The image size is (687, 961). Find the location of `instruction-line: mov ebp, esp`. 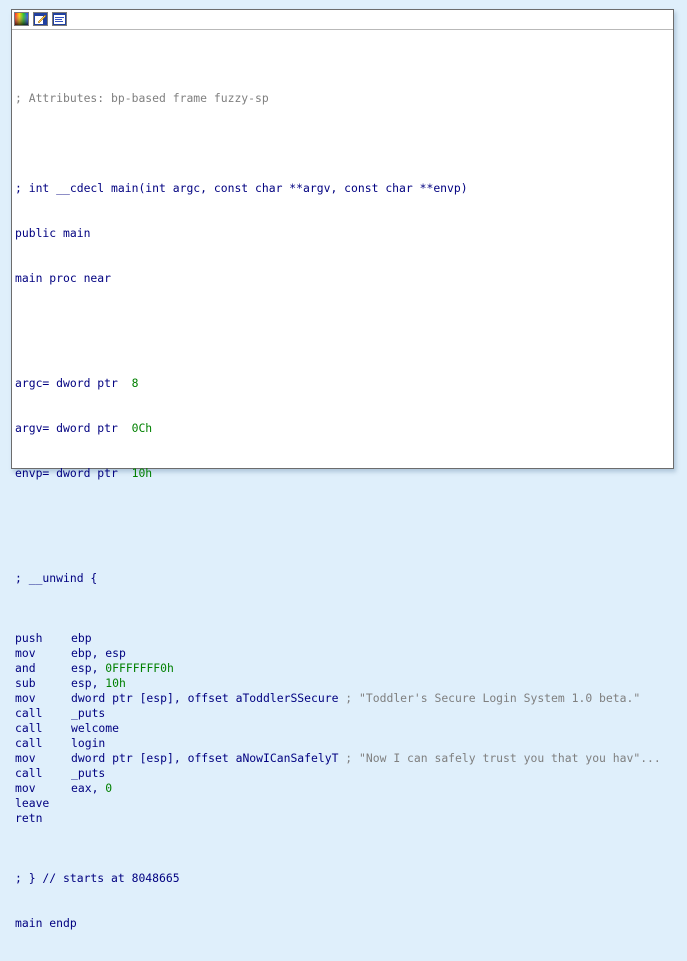

instruction-line: mov ebp, esp is located at coordinates (338, 653).